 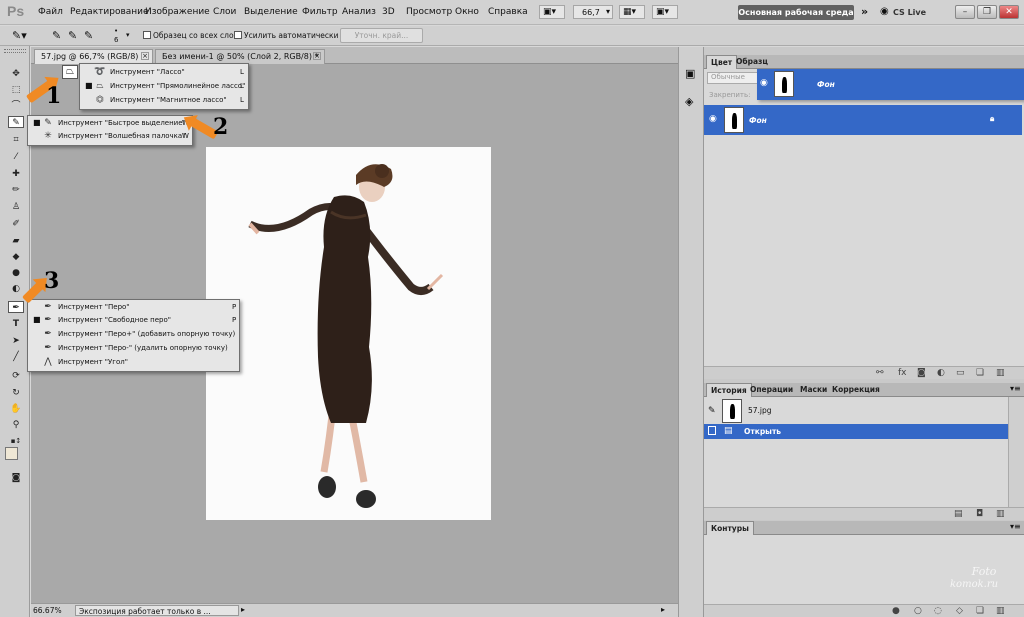 I want to click on menu-help: Справка, so click(x=508, y=12).